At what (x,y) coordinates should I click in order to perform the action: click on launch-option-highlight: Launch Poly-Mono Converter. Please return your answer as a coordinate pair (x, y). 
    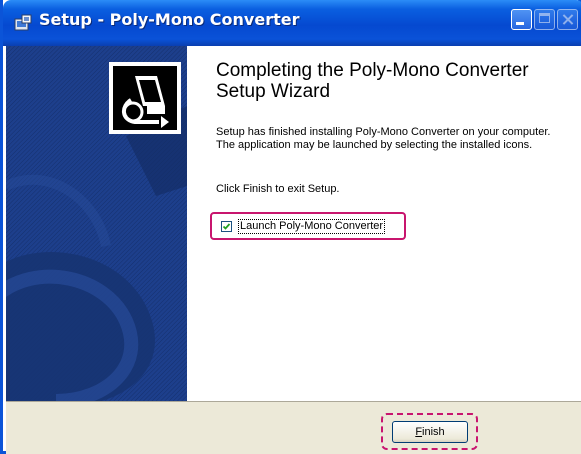
    Looking at the image, I should click on (308, 226).